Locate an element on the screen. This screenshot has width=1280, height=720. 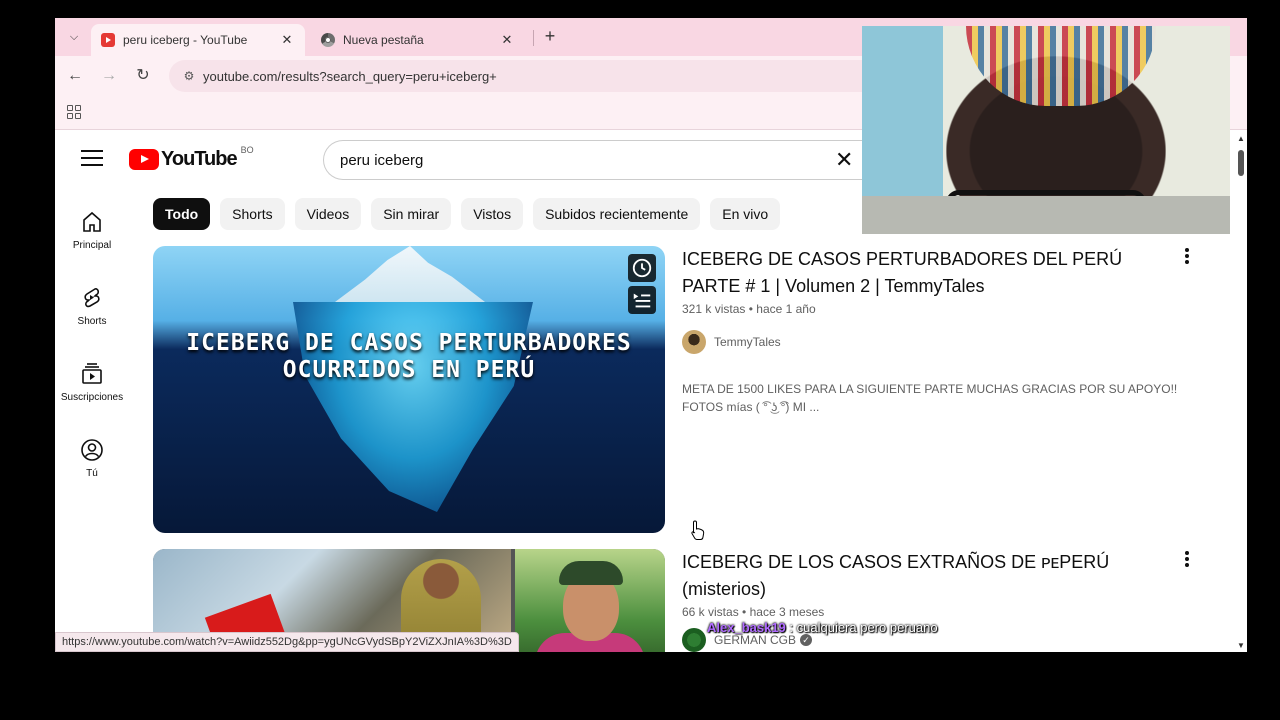
thumbnail-right-panel is located at coordinates (590, 600).